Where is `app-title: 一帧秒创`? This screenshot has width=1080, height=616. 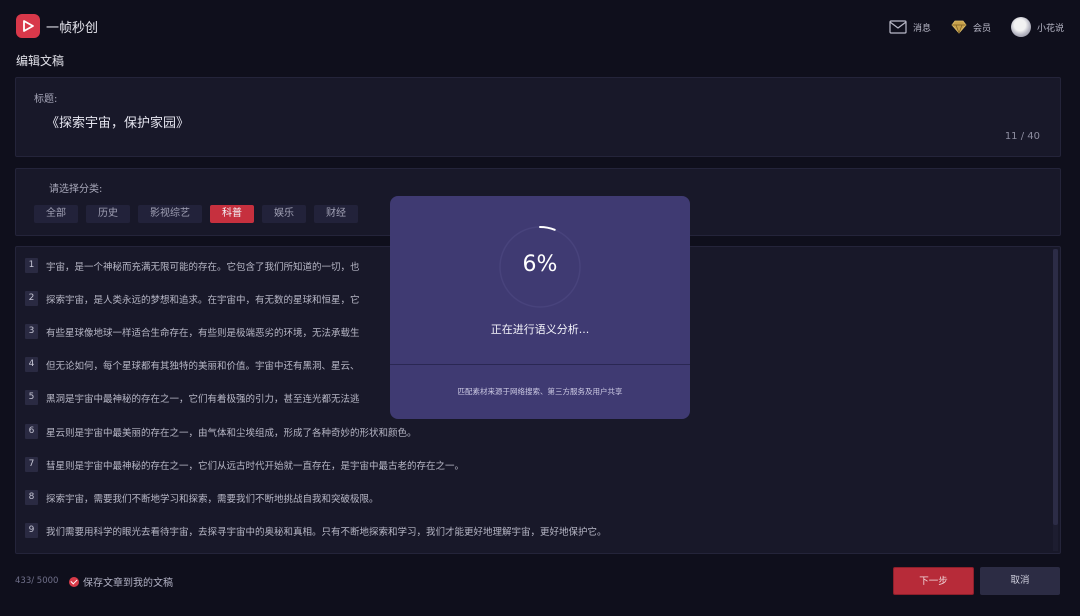 app-title: 一帧秒创 is located at coordinates (72, 28).